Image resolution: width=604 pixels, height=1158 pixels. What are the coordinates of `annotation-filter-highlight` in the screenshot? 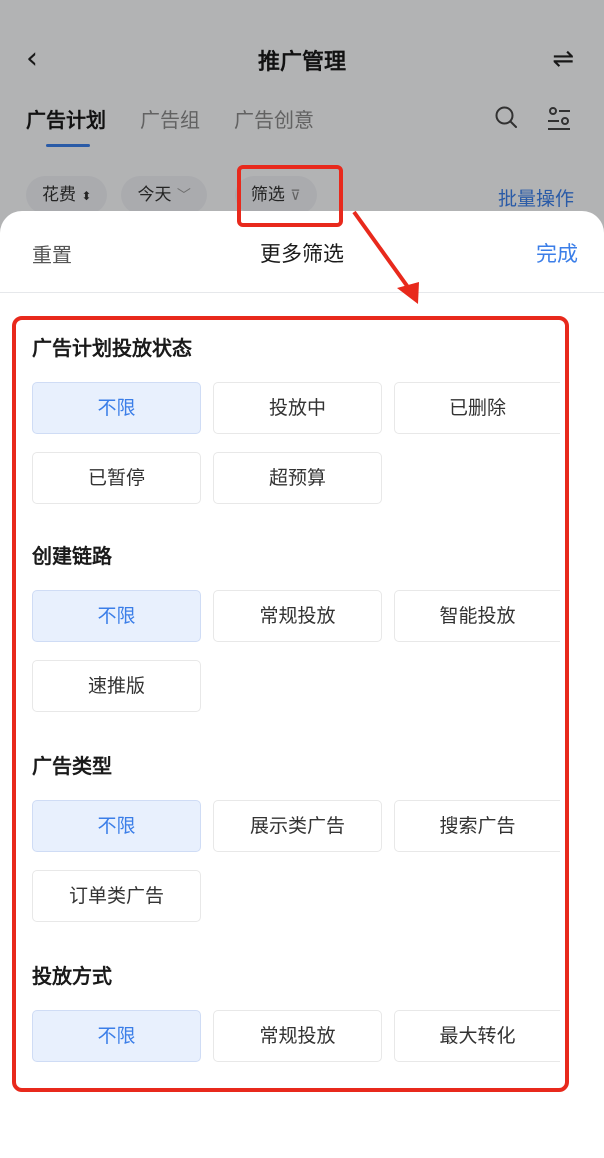 It's located at (290, 196).